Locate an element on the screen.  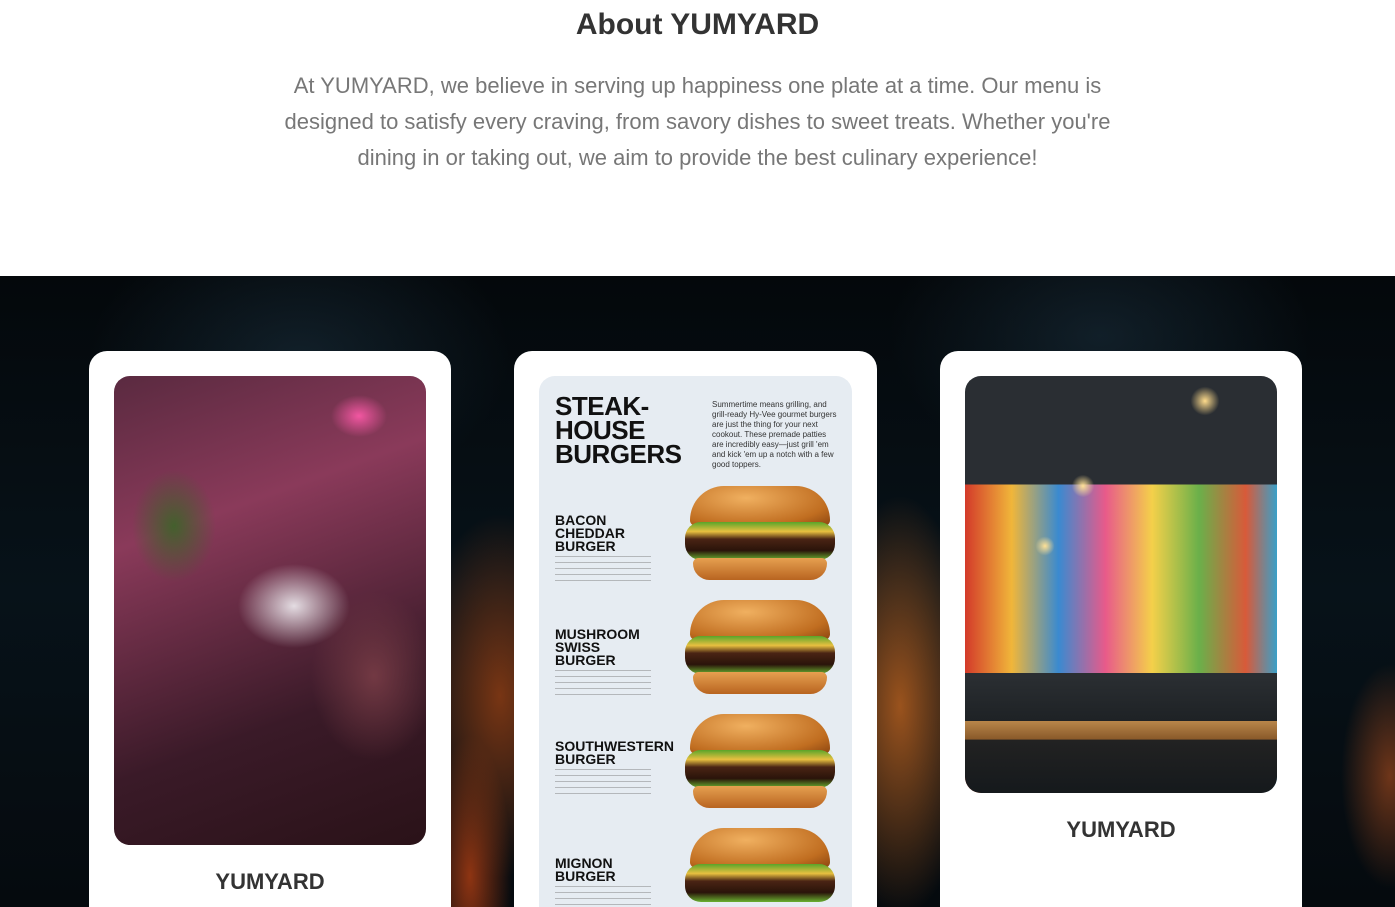
restaurant-diners-photo is located at coordinates (270, 610).